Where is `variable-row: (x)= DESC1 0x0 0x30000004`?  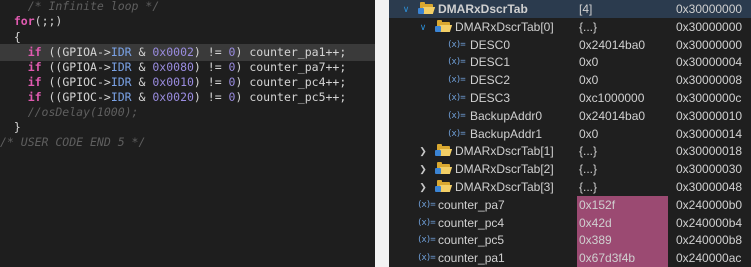 variable-row: (x)= DESC1 0x0 0x30000004 is located at coordinates (570, 62).